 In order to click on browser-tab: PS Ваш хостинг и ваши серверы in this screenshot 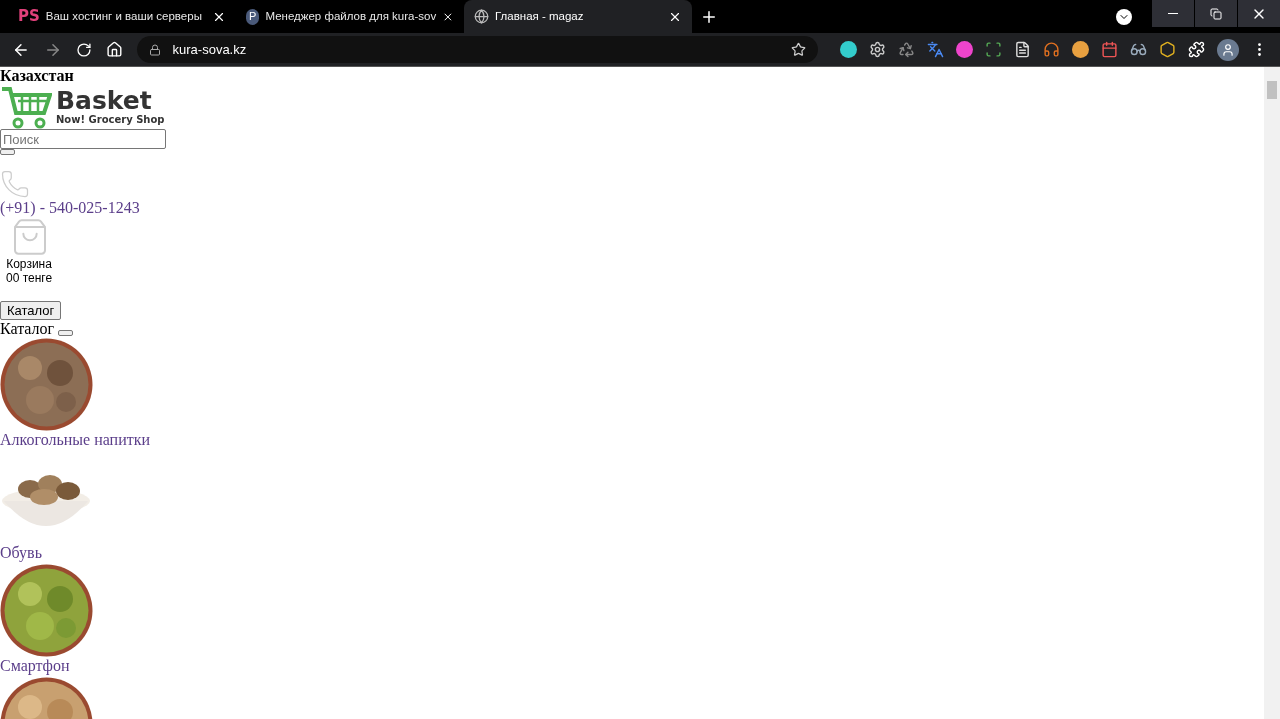, I will do `click(122, 16)`.